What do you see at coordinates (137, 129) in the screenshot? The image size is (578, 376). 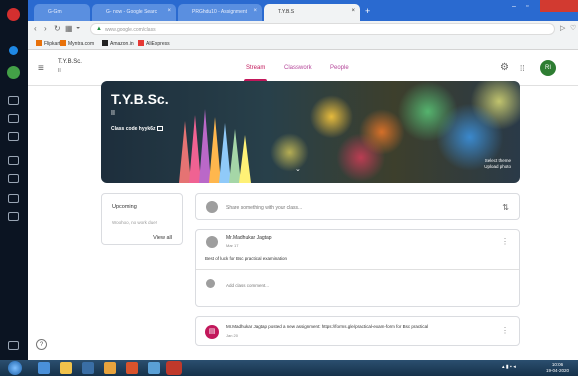 I see `class-code: Class code hyyk6z` at bounding box center [137, 129].